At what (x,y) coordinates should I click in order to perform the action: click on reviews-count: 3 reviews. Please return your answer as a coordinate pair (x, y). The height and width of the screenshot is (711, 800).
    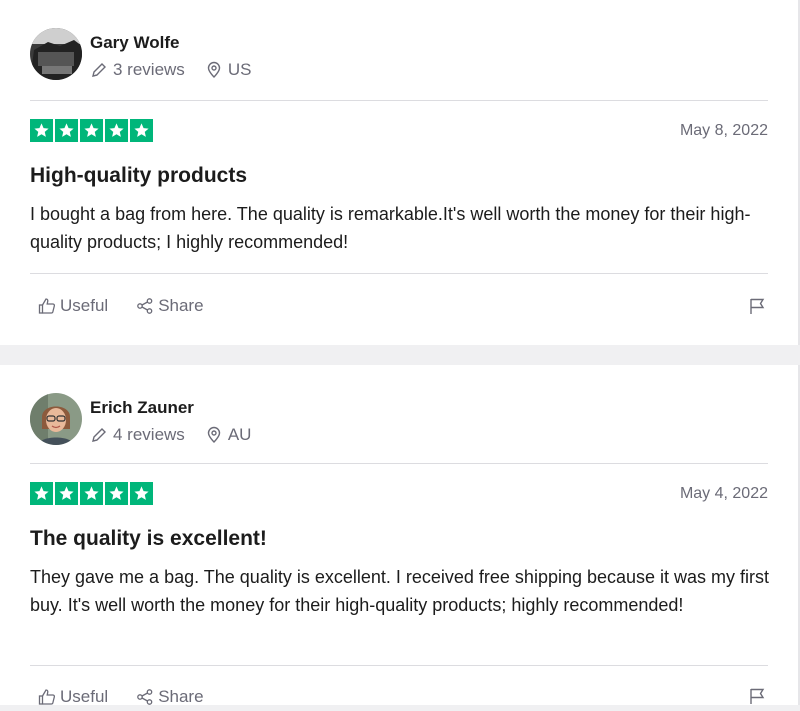
    Looking at the image, I should click on (149, 69).